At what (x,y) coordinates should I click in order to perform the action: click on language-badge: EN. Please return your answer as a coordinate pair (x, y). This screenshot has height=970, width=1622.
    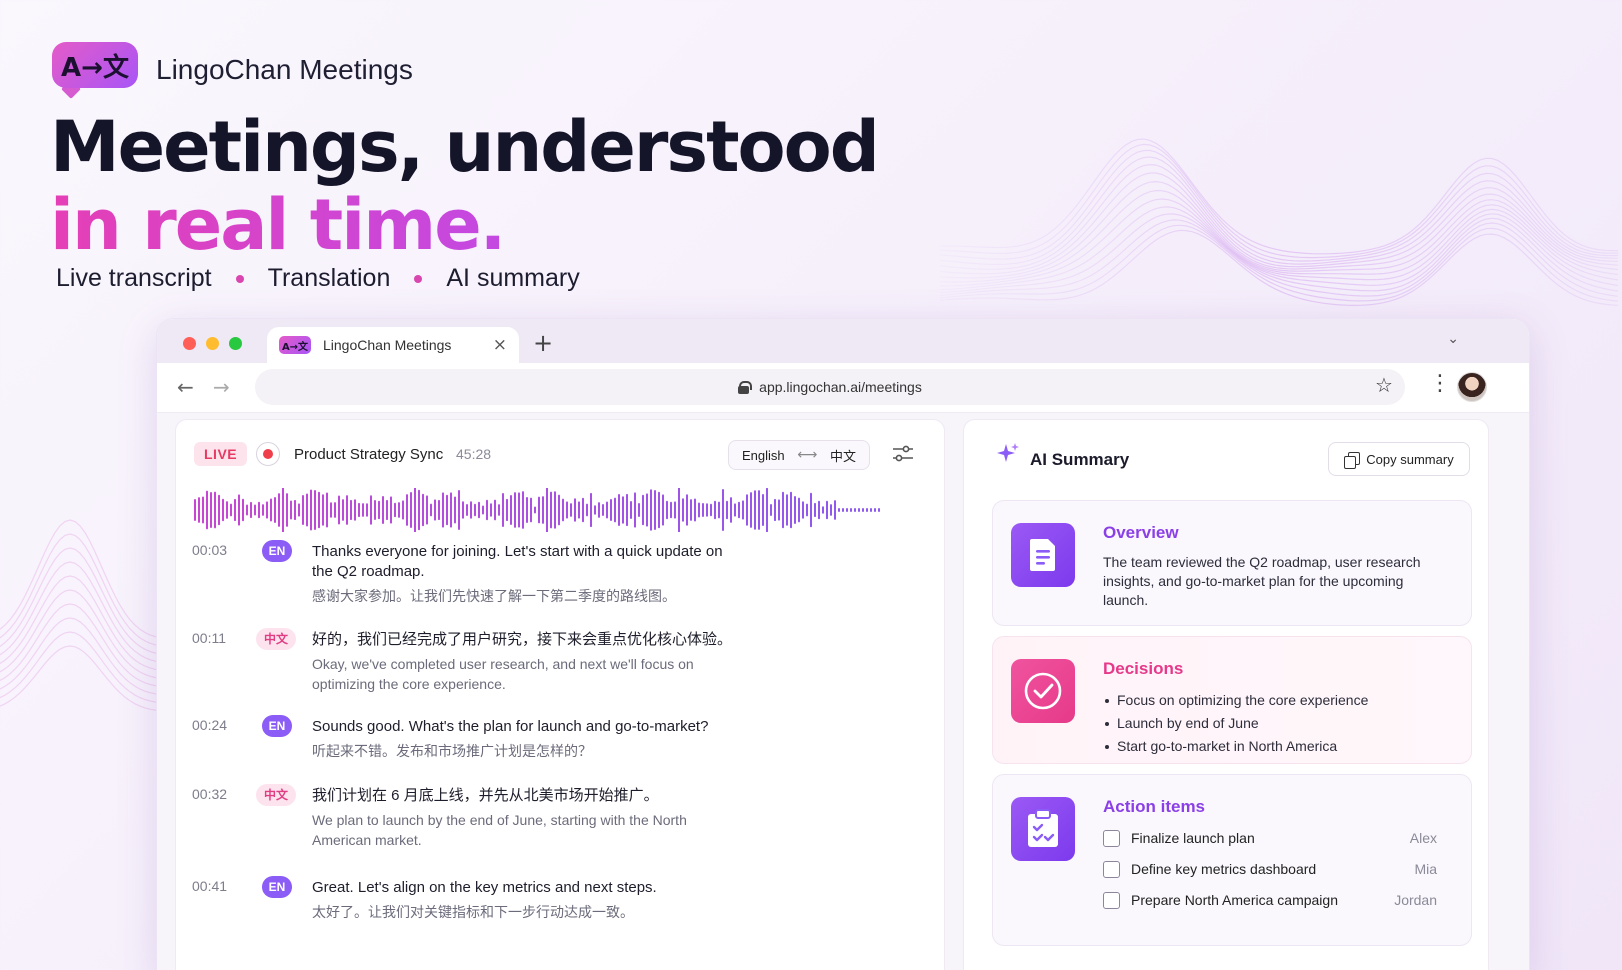
    Looking at the image, I should click on (277, 887).